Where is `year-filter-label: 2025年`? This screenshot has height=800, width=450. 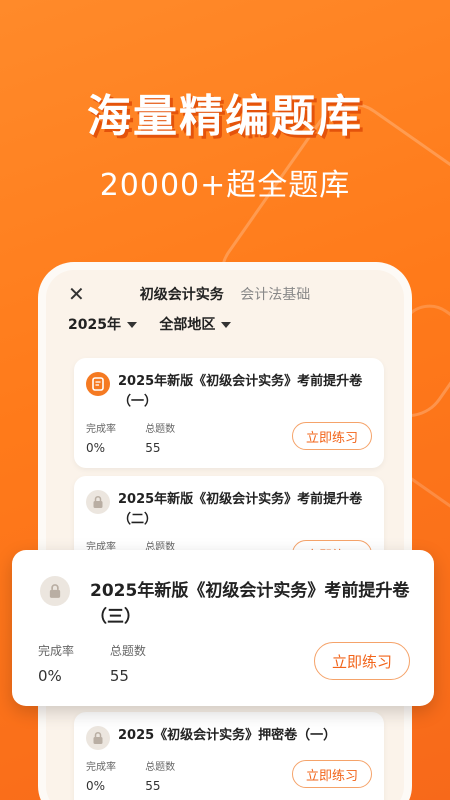
year-filter-label: 2025年 is located at coordinates (94, 325).